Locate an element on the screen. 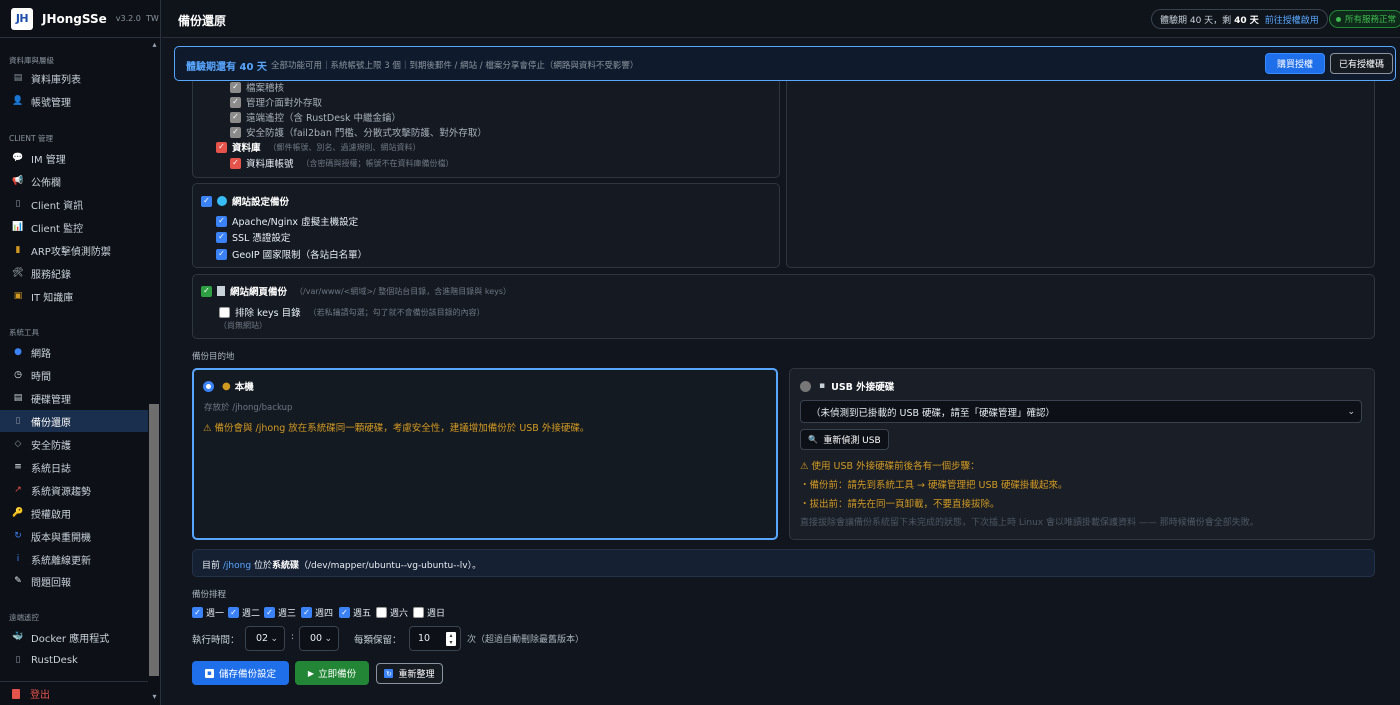  day-checkbox: ✓ 週一 is located at coordinates (208, 612).